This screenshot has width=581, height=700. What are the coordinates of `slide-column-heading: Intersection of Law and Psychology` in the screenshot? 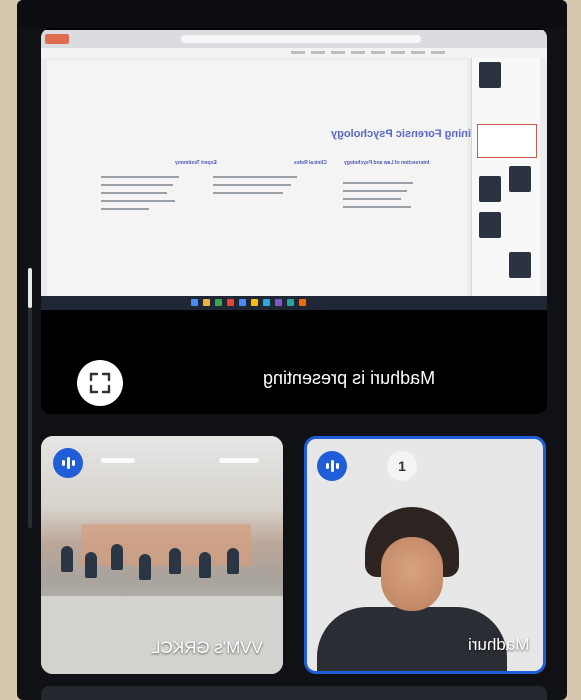 It's located at (386, 163).